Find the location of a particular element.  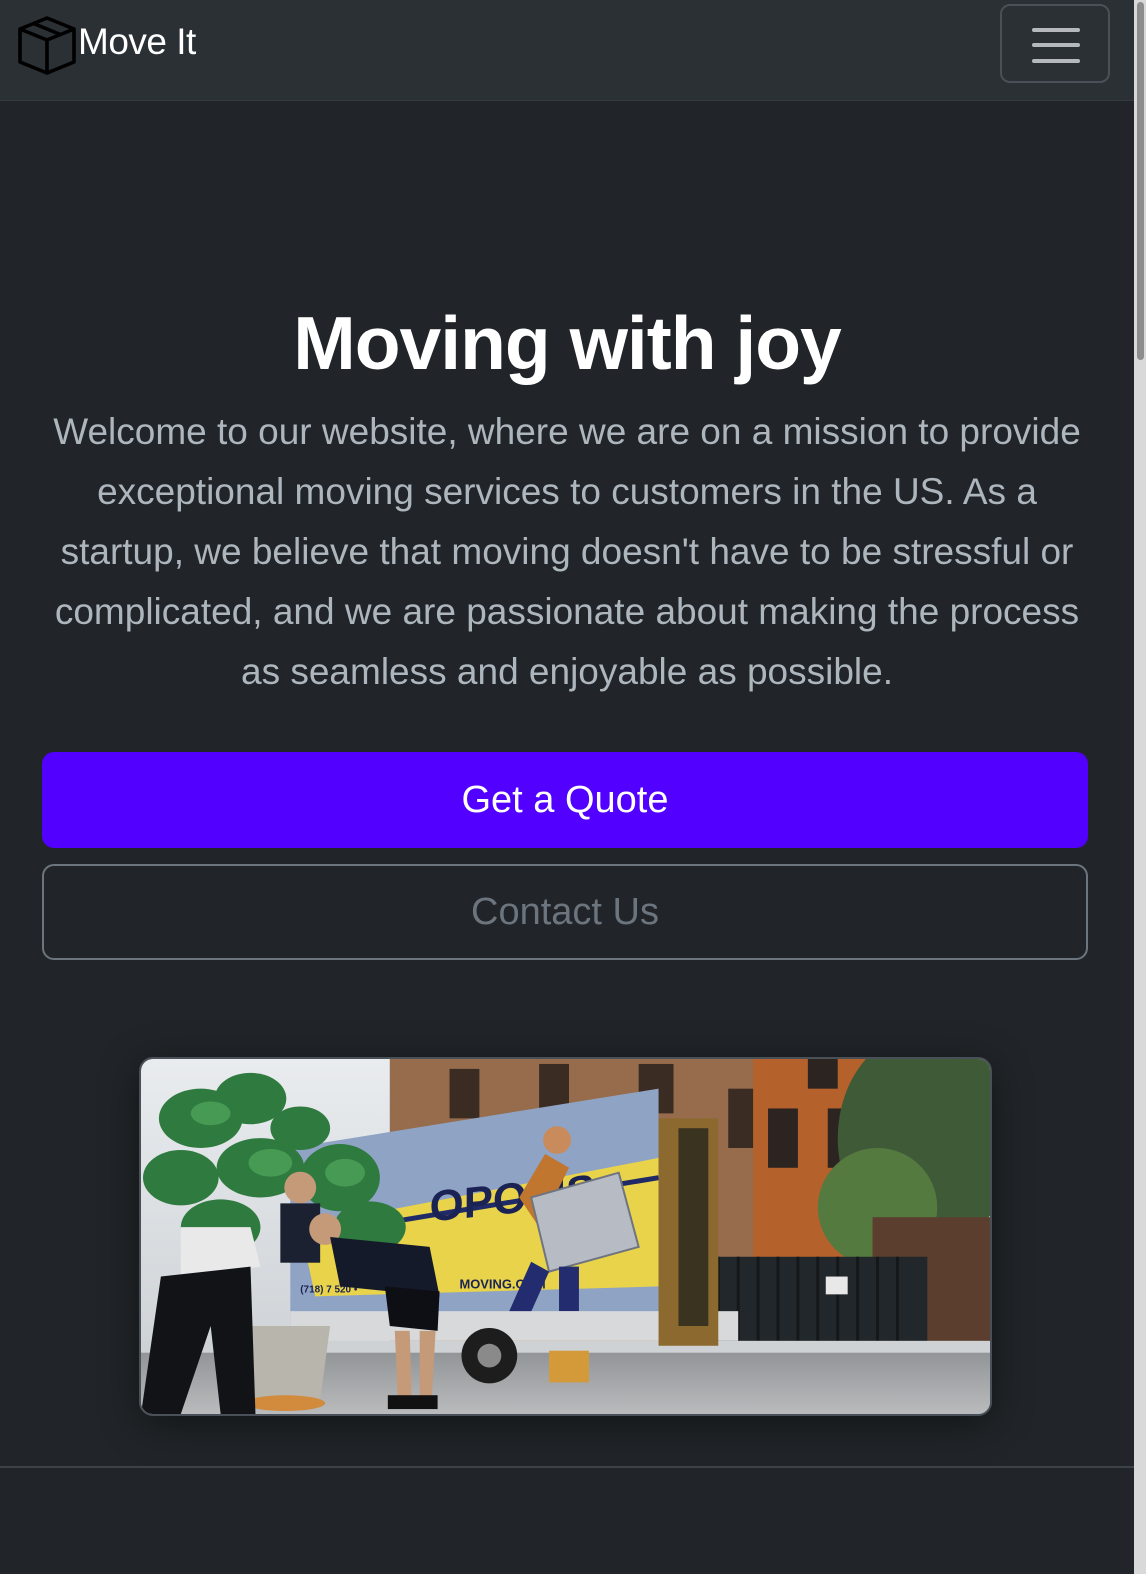

navbar: Move It is located at coordinates (567, 50).